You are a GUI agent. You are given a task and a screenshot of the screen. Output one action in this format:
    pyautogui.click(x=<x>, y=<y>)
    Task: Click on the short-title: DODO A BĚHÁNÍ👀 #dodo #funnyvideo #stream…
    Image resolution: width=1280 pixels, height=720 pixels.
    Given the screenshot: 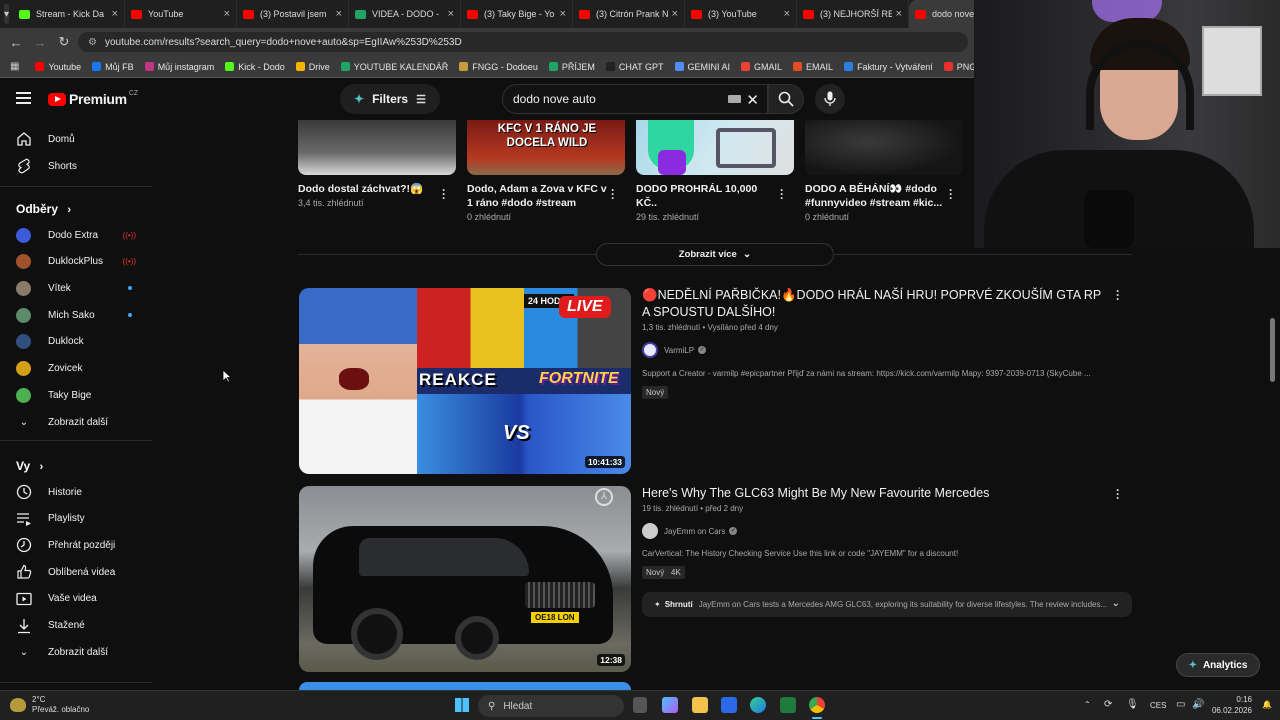 What is the action you would take?
    pyautogui.click(x=875, y=196)
    